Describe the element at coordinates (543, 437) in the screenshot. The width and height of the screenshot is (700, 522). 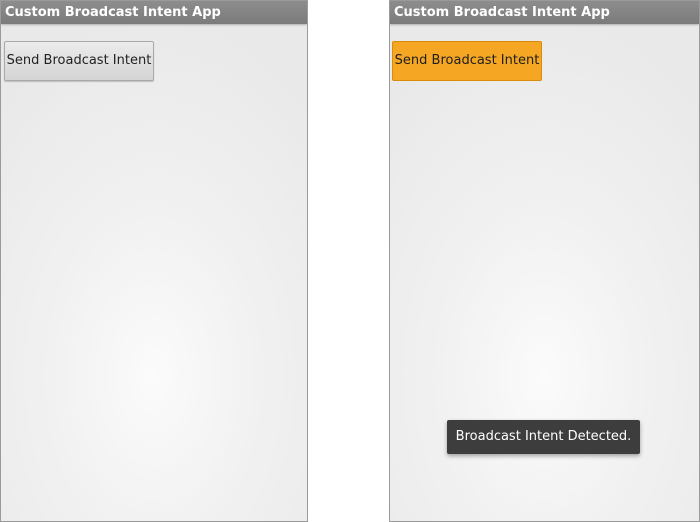
I see `toast-notification: Broadcast Intent Detected.` at that location.